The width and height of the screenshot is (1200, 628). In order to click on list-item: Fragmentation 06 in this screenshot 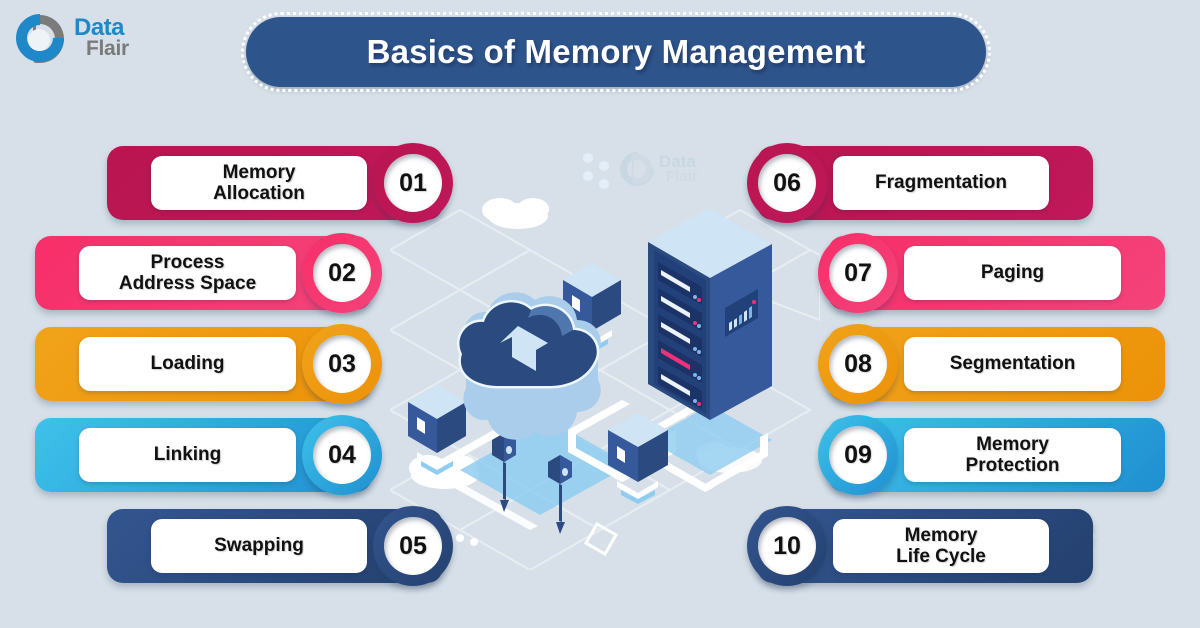, I will do `click(920, 183)`.